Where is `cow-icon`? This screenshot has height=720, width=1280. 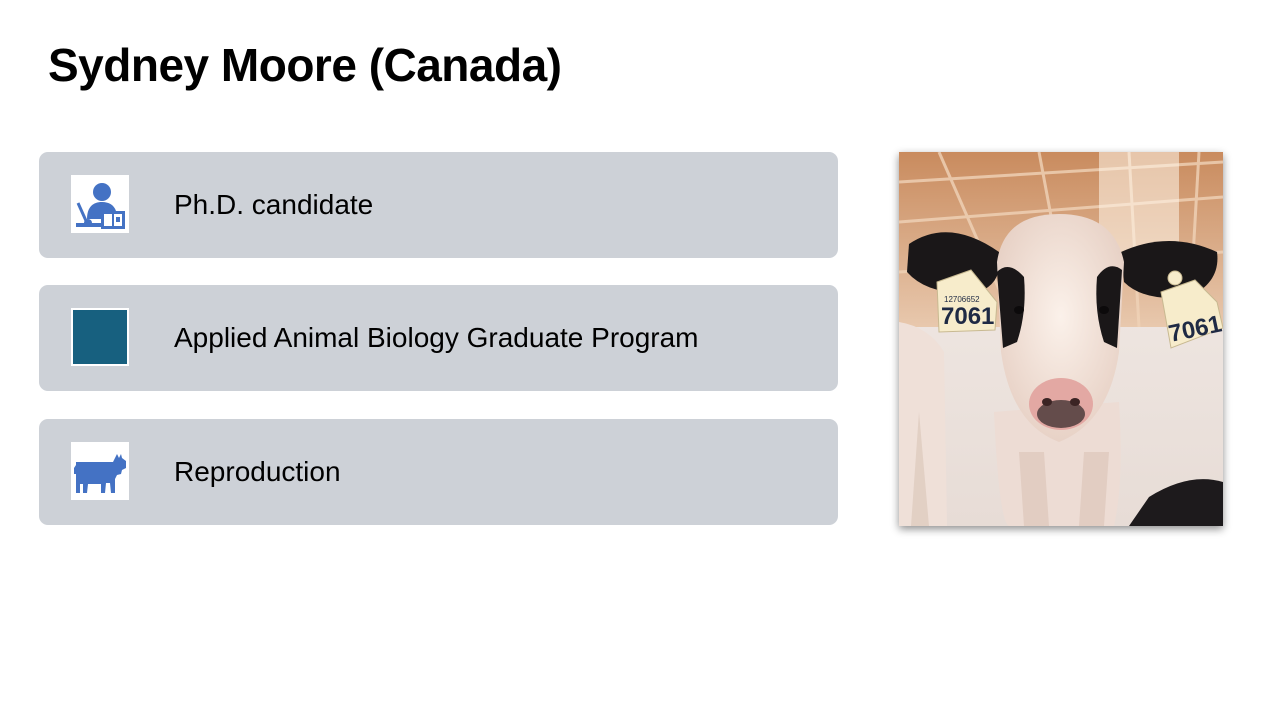 cow-icon is located at coordinates (100, 471).